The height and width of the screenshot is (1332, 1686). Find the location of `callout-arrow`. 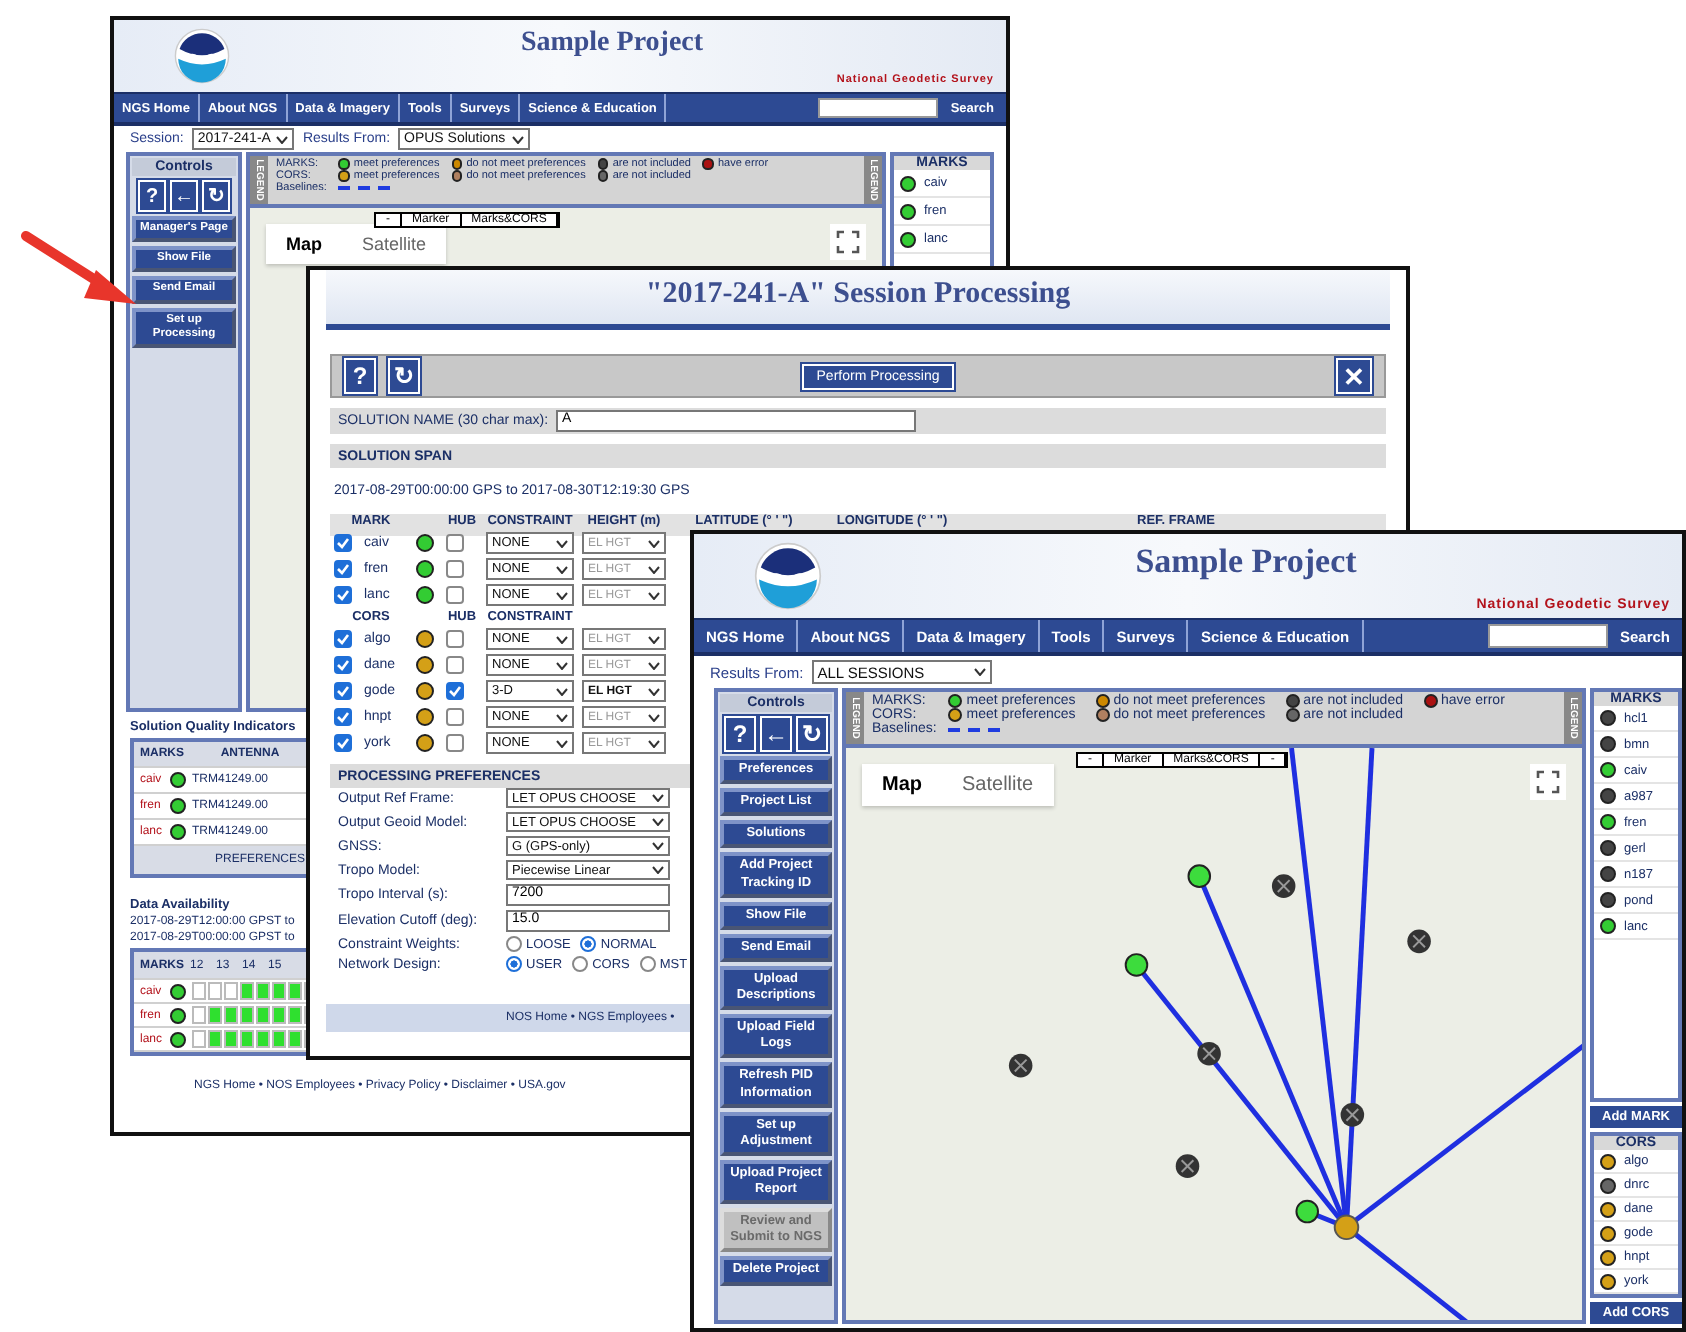

callout-arrow is located at coordinates (80, 268).